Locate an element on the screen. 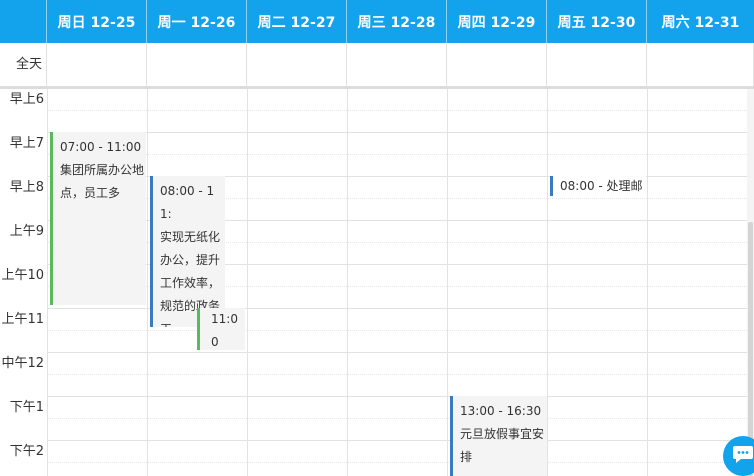  event-title: 元旦放假事宜安排 is located at coordinates (502, 445).